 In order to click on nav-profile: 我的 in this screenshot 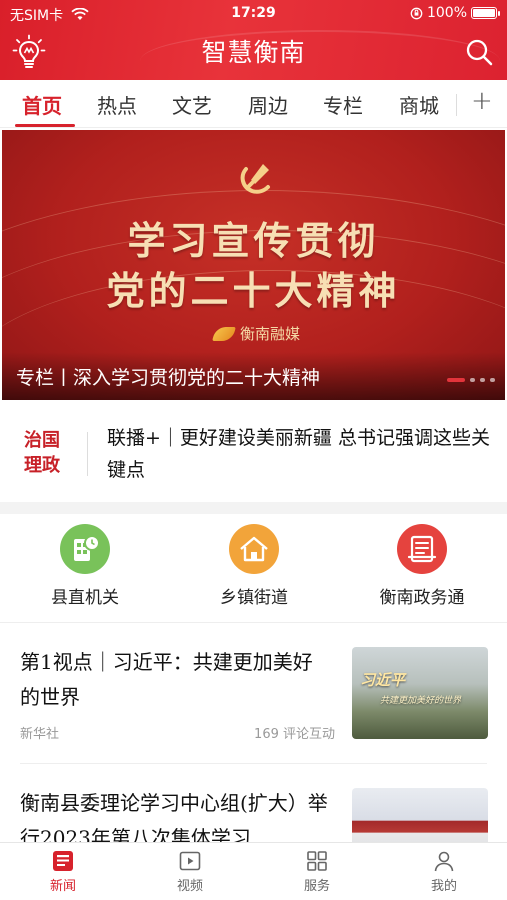, I will do `click(444, 871)`.